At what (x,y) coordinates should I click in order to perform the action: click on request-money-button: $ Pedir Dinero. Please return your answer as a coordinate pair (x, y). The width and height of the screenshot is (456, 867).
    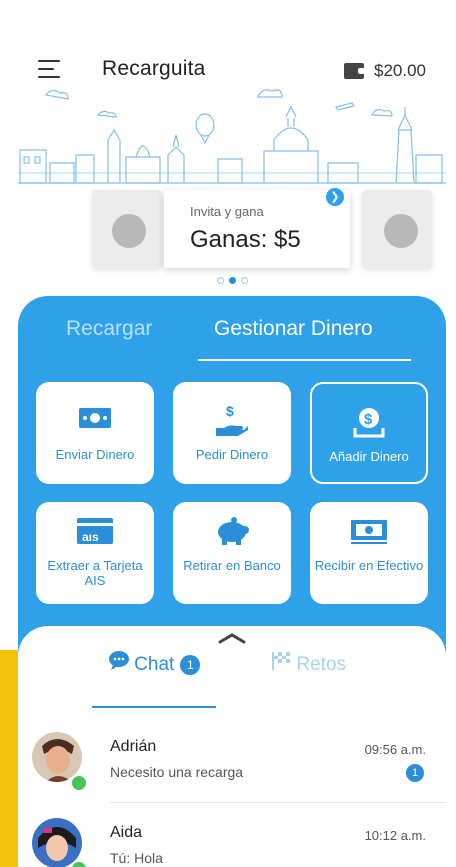
    Looking at the image, I should click on (232, 433).